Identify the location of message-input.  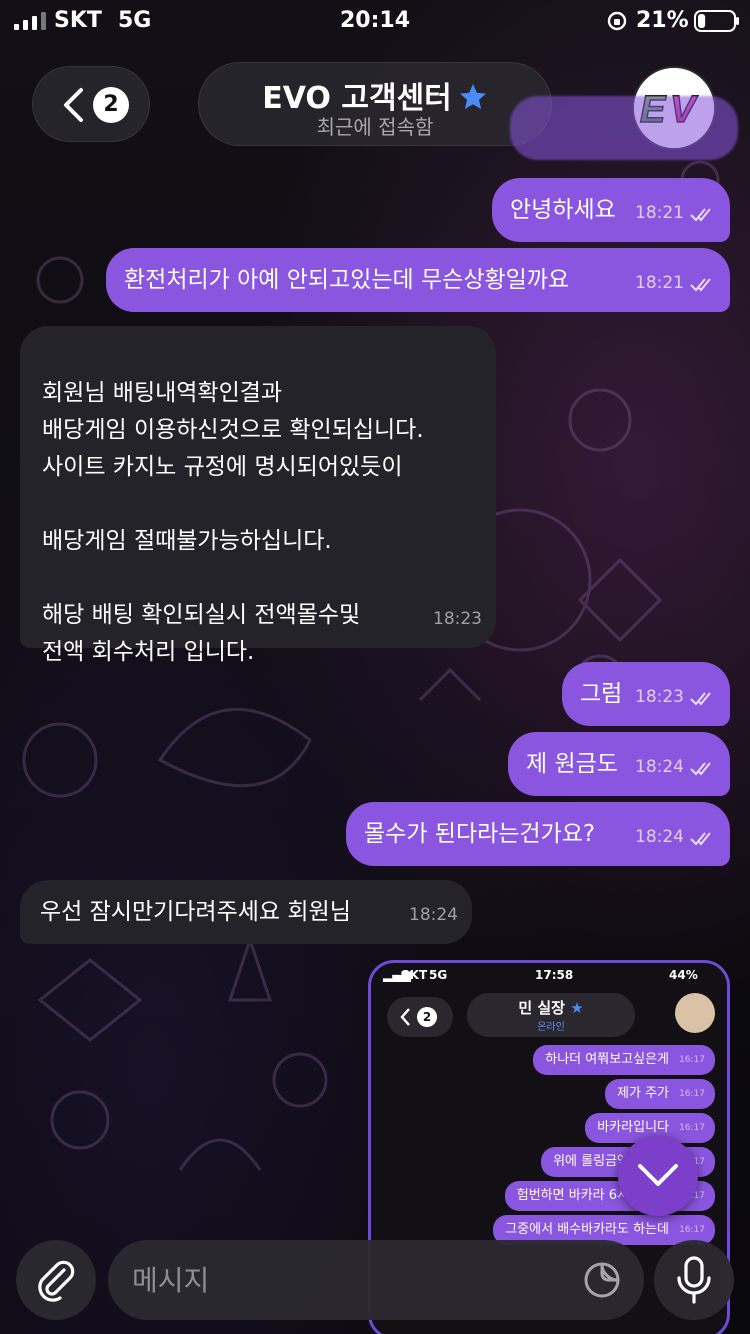
(347, 1280).